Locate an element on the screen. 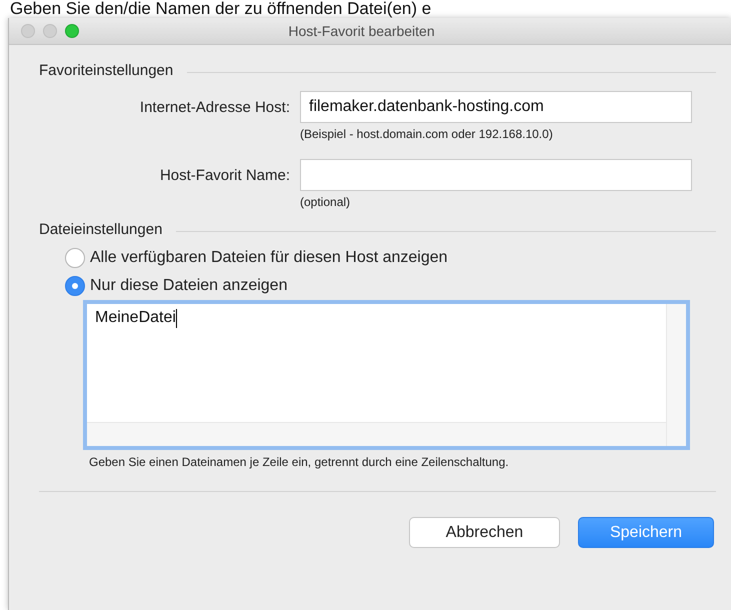 The height and width of the screenshot is (610, 731). field-hint: (optional) is located at coordinates (325, 202).